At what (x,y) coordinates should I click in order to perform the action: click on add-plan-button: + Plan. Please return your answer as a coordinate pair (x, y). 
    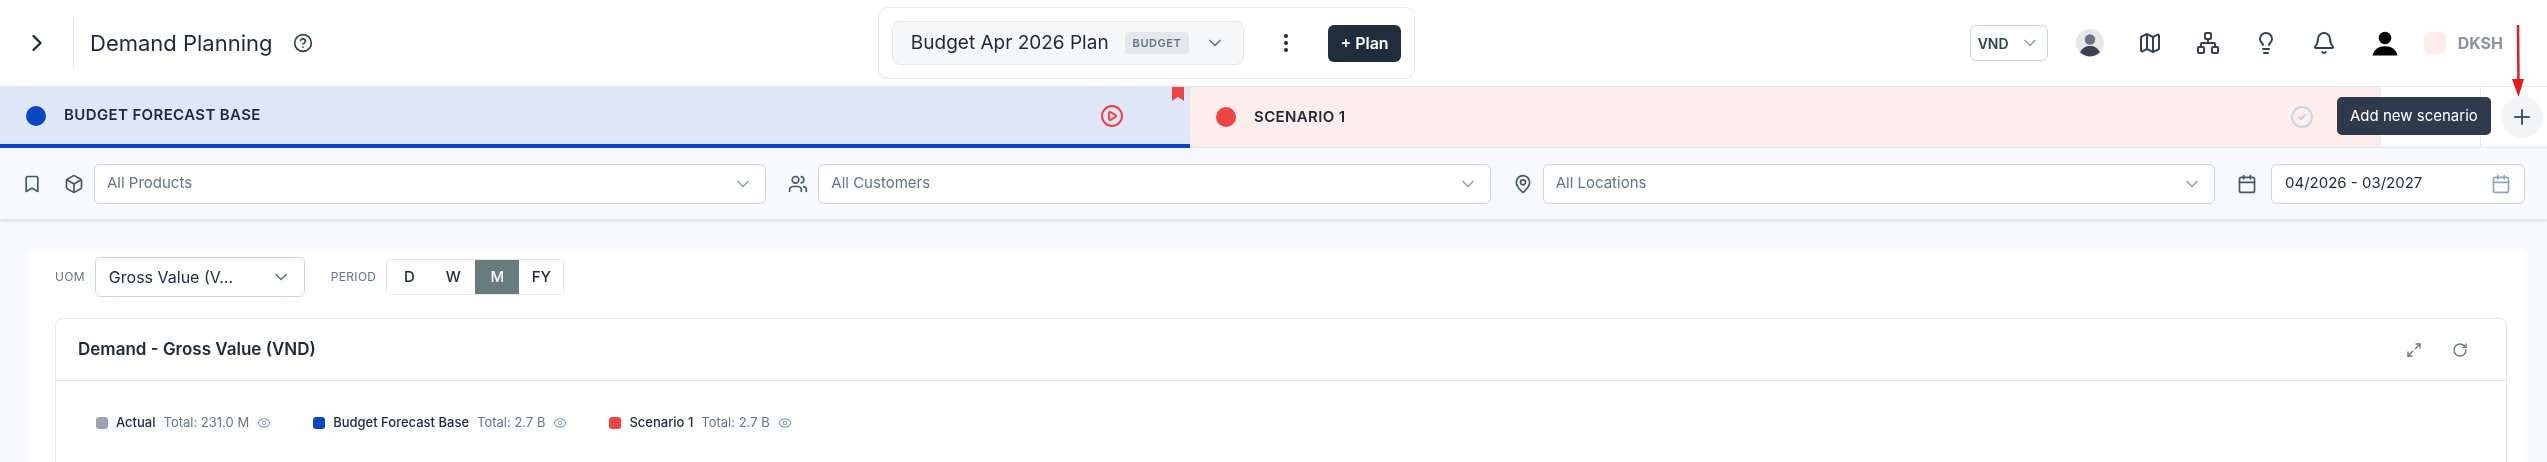
    Looking at the image, I should click on (1364, 43).